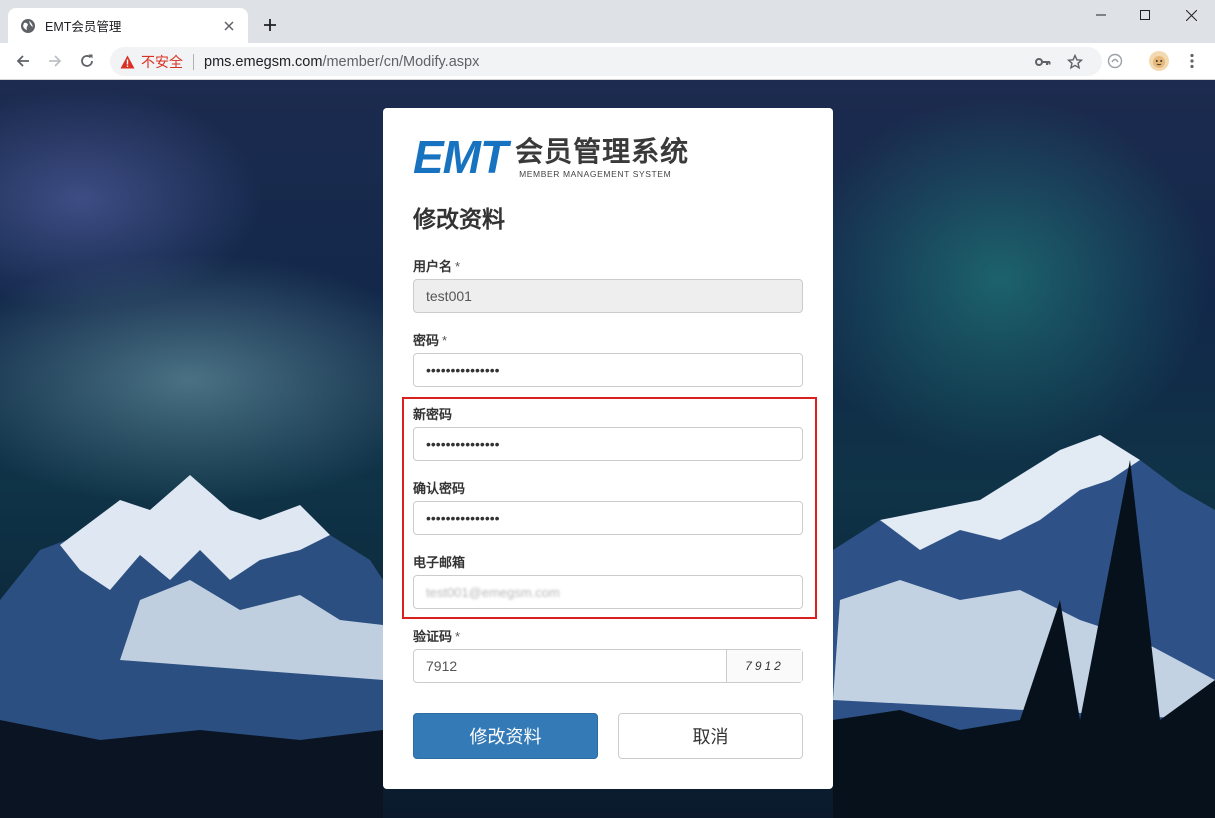  What do you see at coordinates (595, 174) in the screenshot?
I see `logo-name-en: MEMBER MANAGEMENT SYSTEM` at bounding box center [595, 174].